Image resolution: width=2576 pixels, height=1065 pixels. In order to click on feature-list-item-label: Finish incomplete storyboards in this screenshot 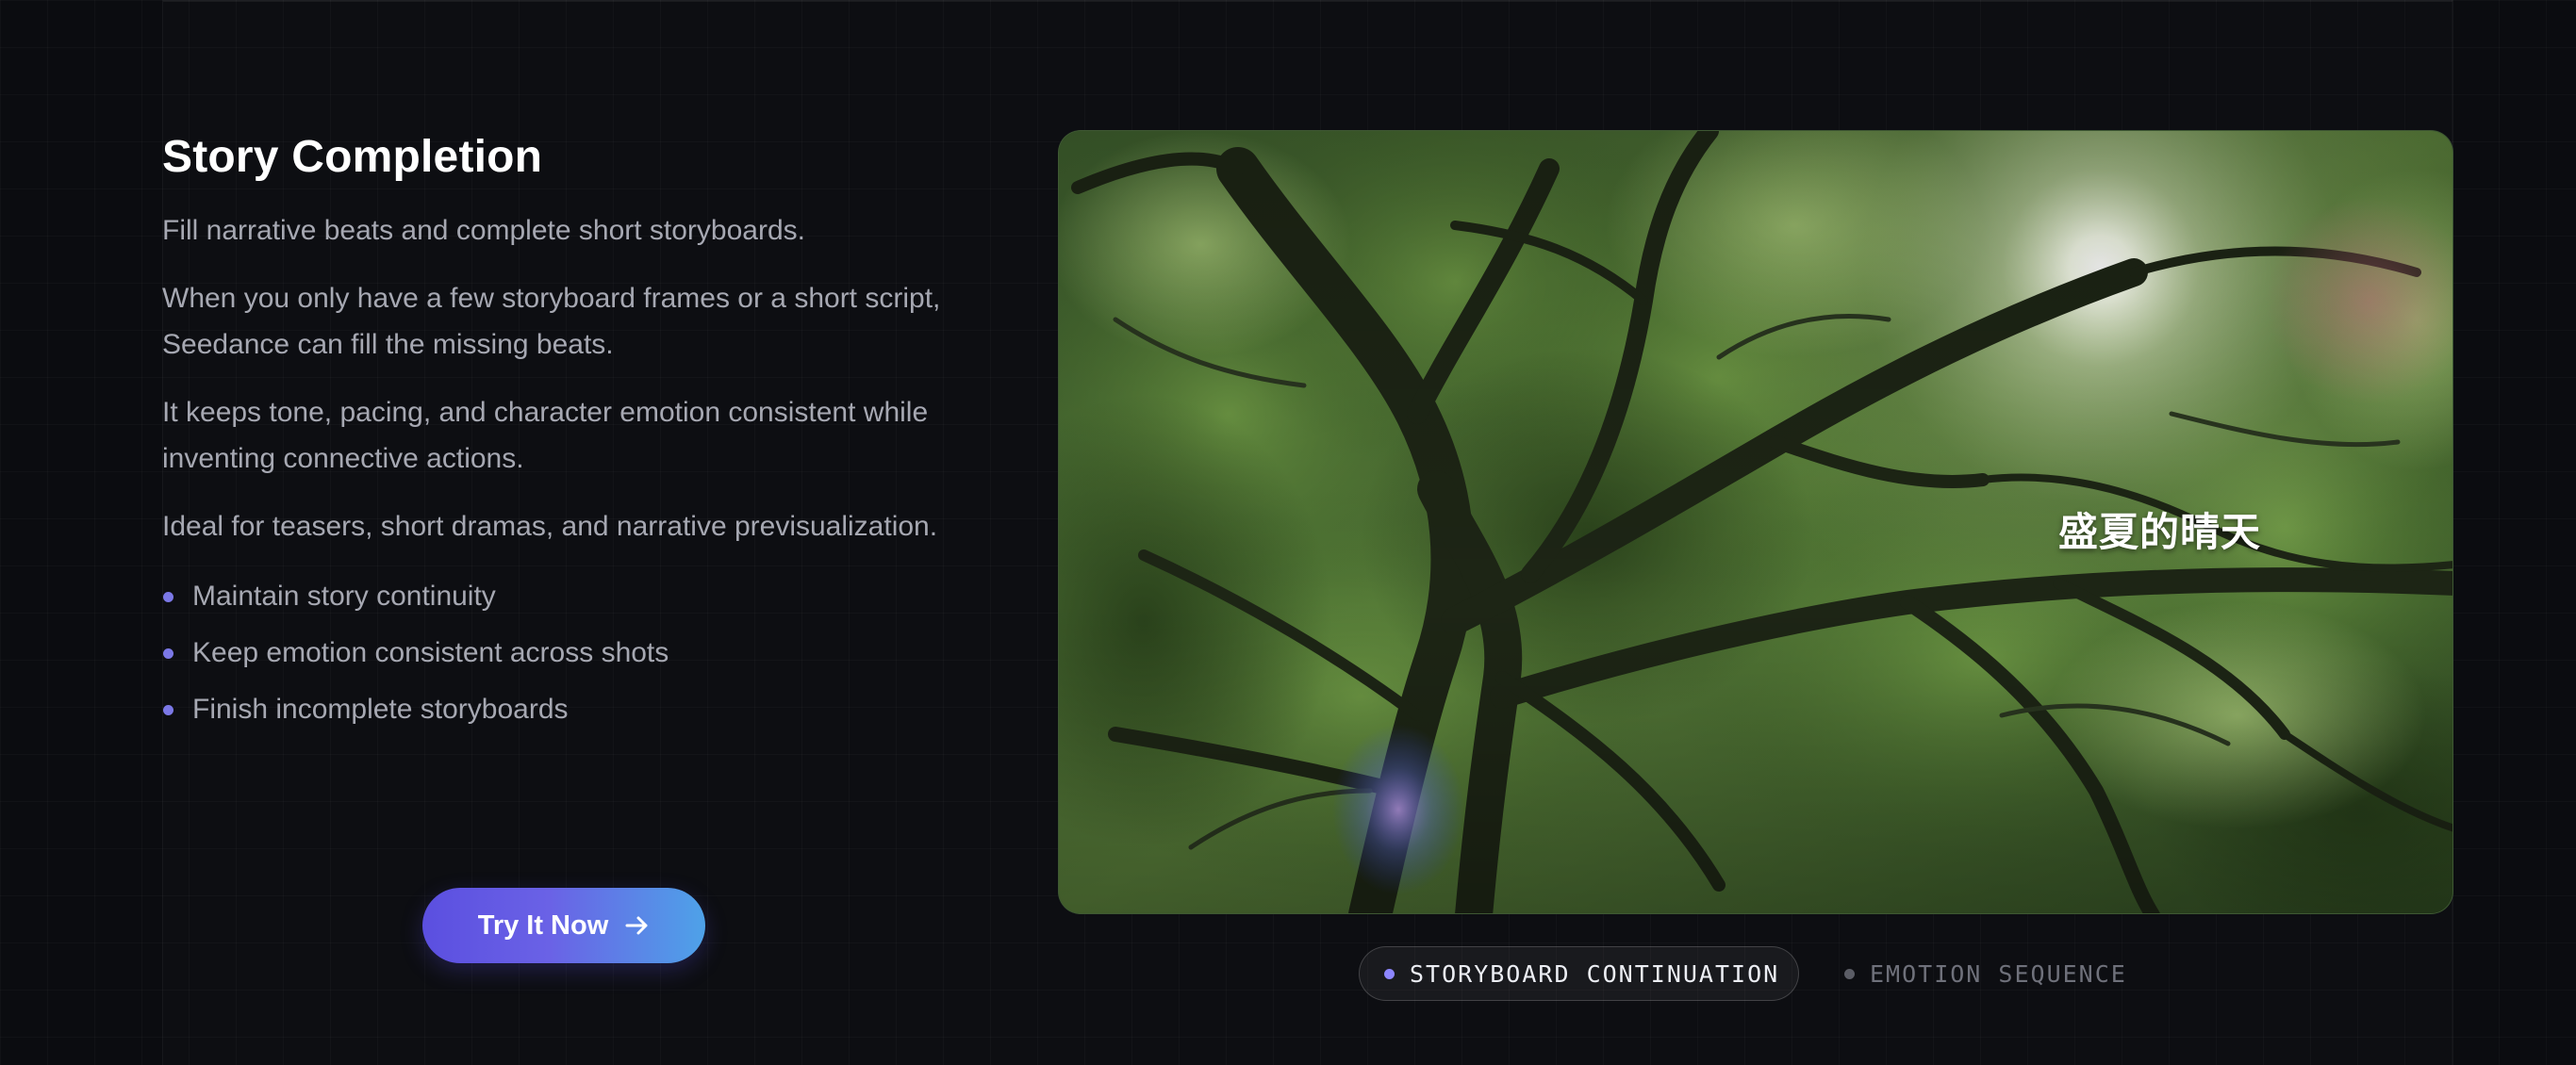, I will do `click(380, 709)`.